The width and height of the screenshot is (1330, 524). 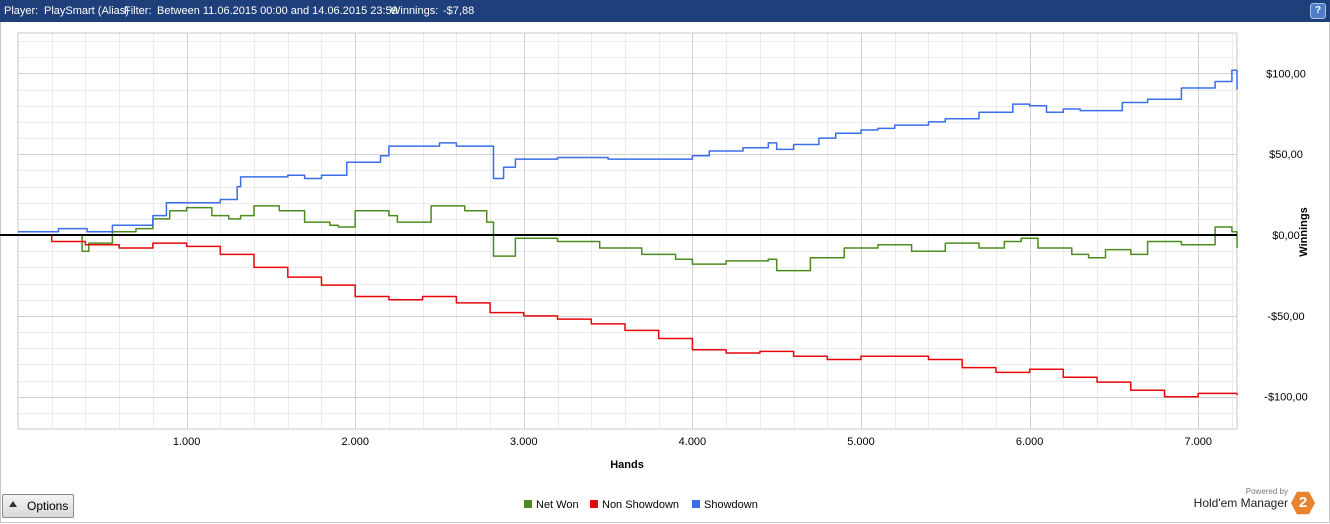 What do you see at coordinates (1030, 442) in the screenshot?
I see `x-tick-label: 6.000` at bounding box center [1030, 442].